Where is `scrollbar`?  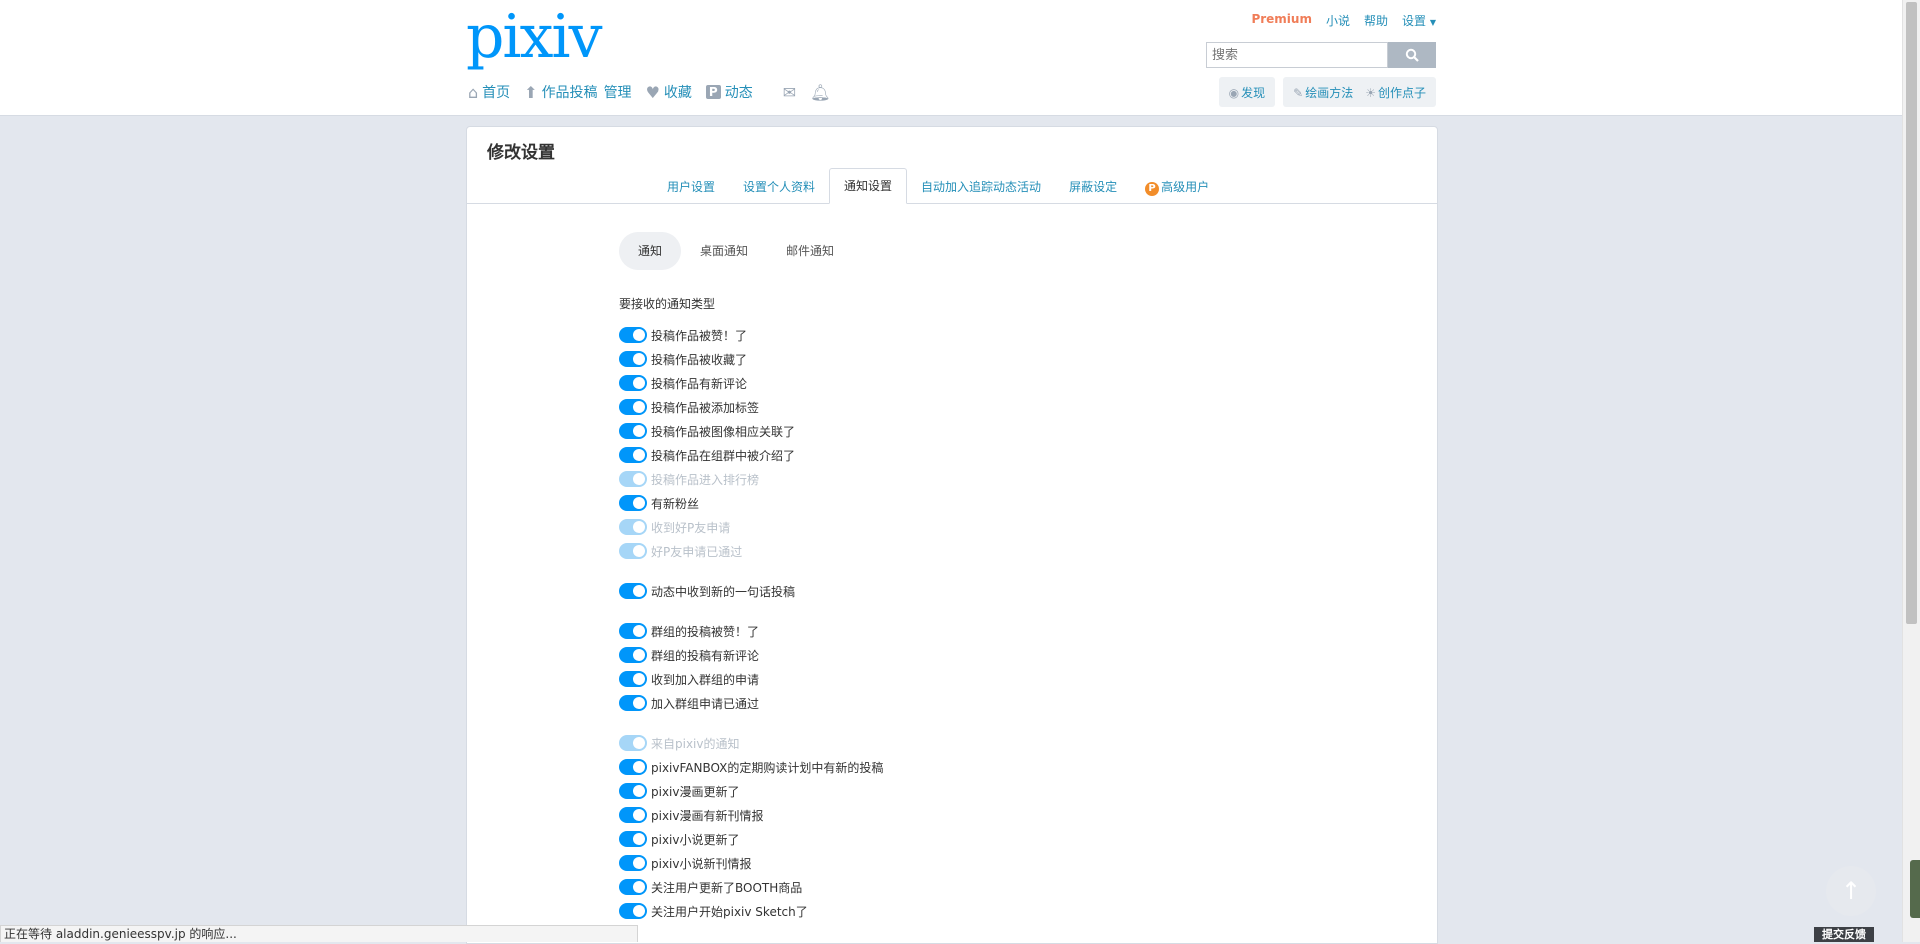
scrollbar is located at coordinates (1911, 471).